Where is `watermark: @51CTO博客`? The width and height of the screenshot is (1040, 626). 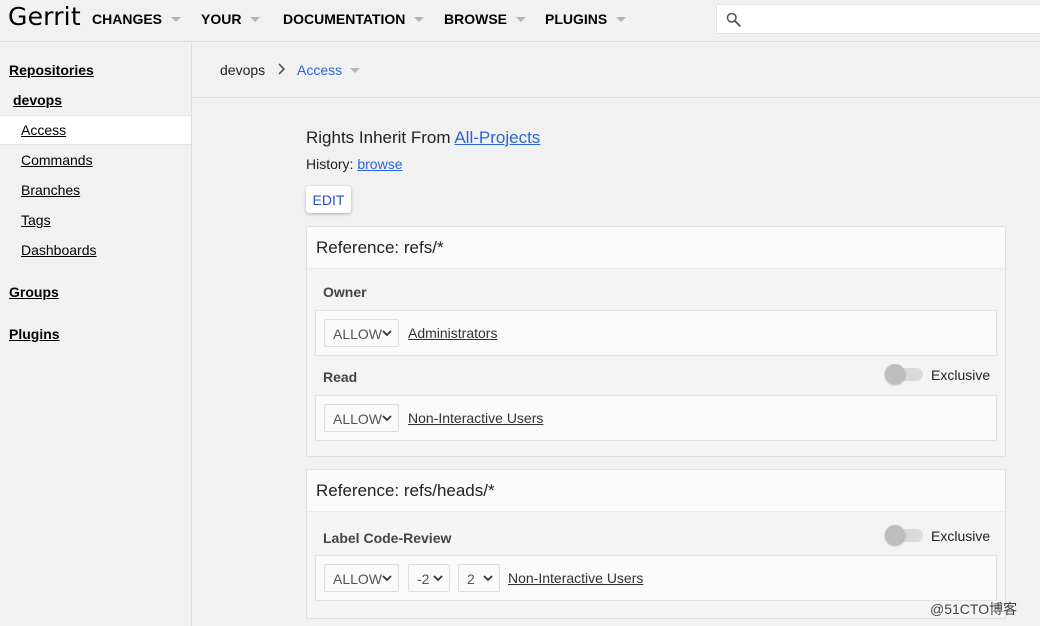 watermark: @51CTO博客 is located at coordinates (974, 609).